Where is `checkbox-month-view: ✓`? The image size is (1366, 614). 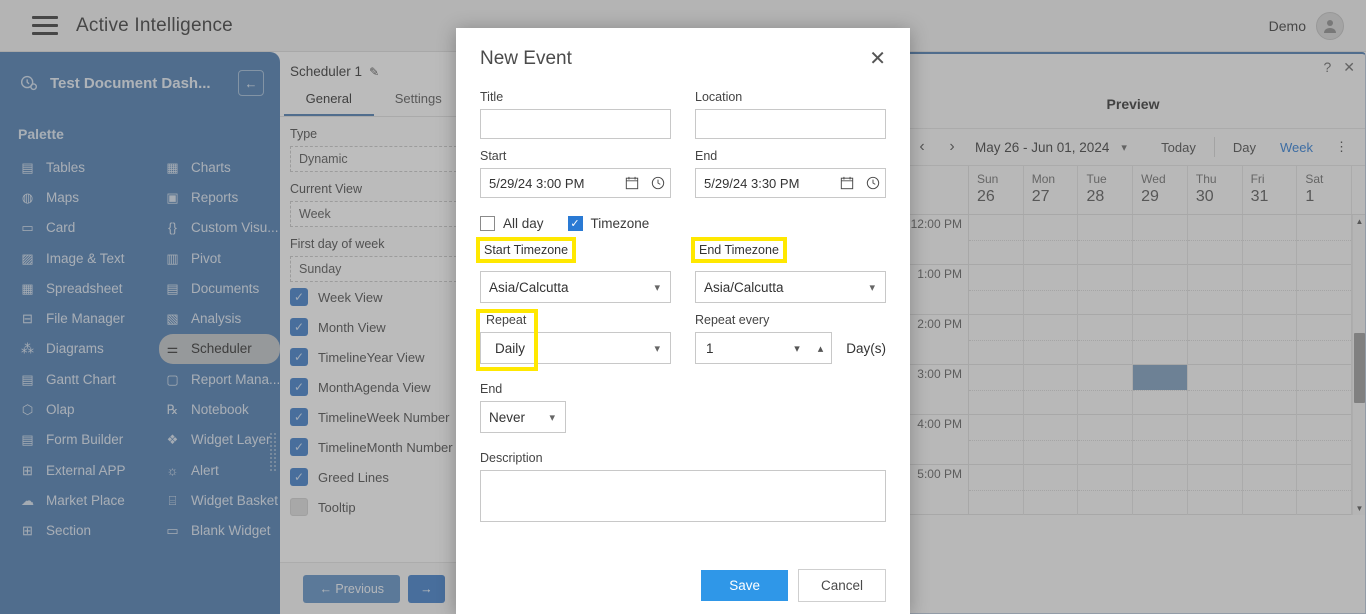 checkbox-month-view: ✓ is located at coordinates (299, 327).